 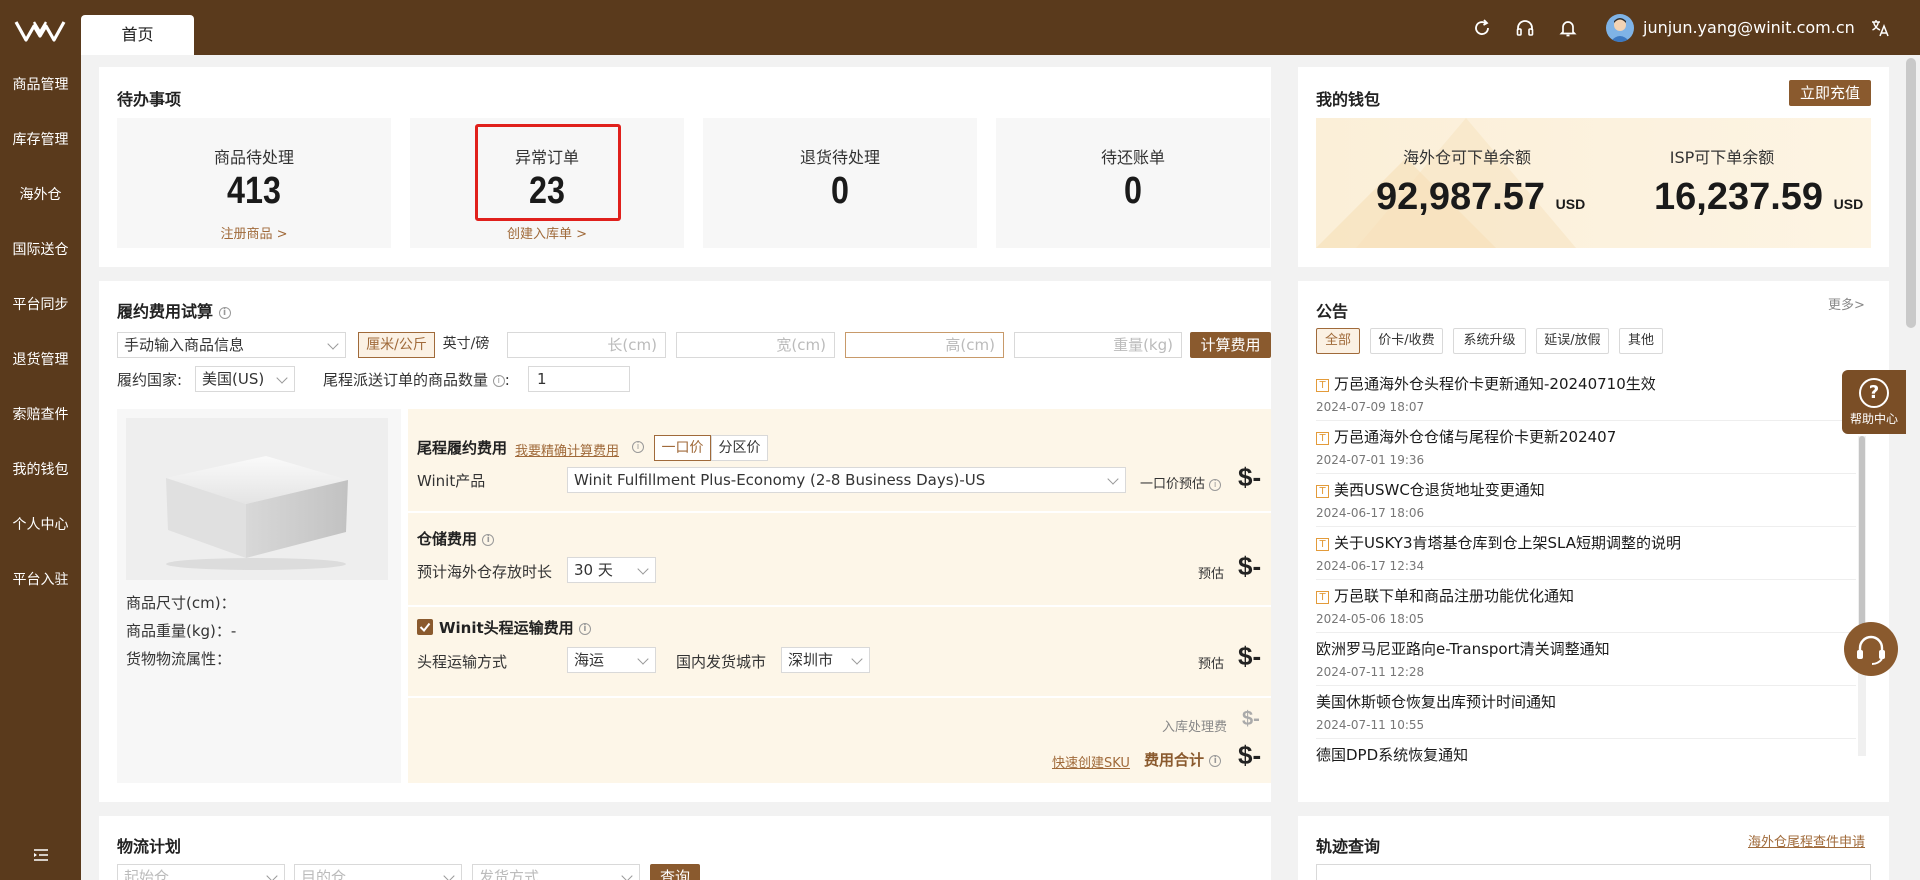 What do you see at coordinates (840, 191) in the screenshot?
I see `todo-card-value: 0` at bounding box center [840, 191].